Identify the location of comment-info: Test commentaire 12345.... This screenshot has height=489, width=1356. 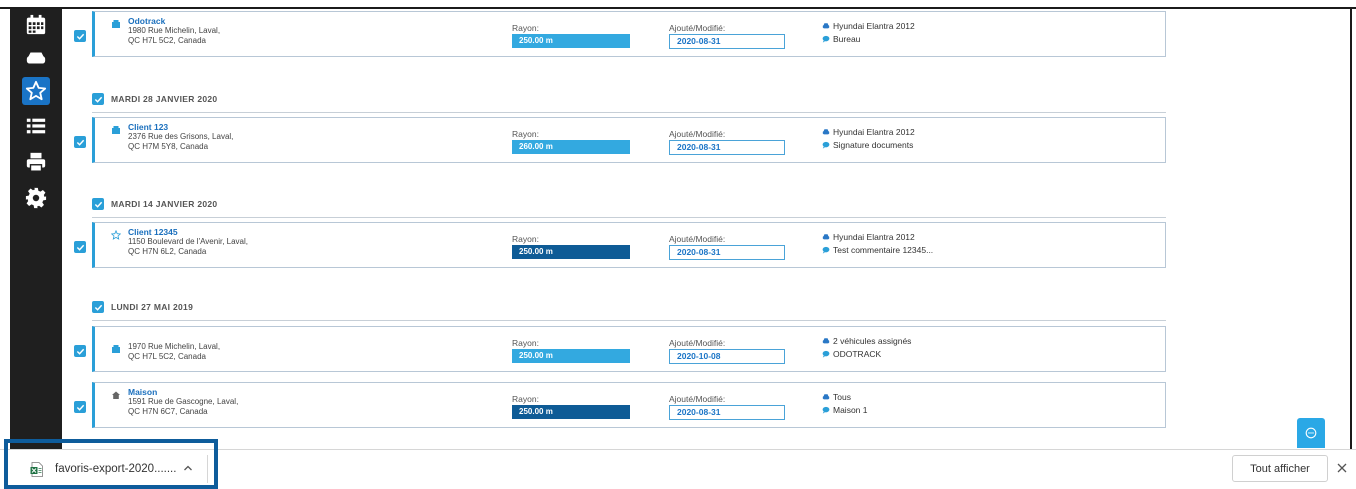
(877, 250).